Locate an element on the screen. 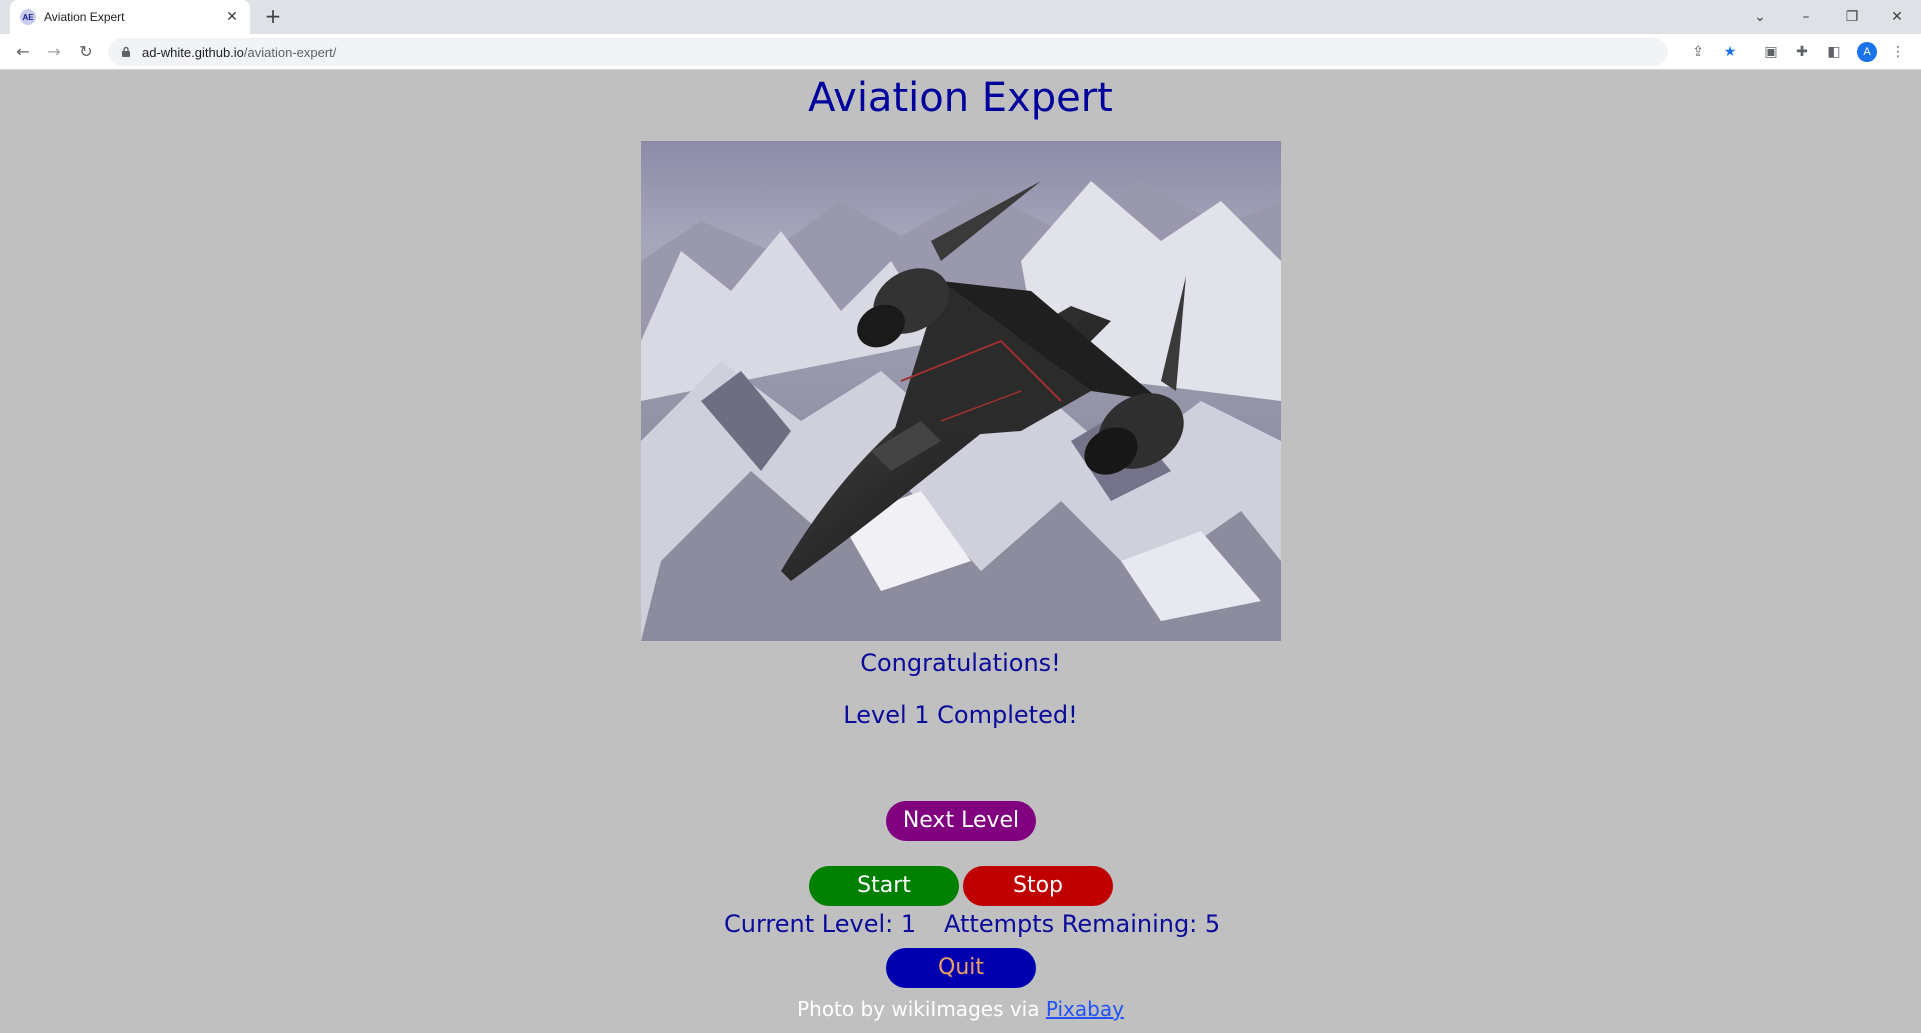 Image resolution: width=1921 pixels, height=1033 pixels. photo-credit: Photo by wikiImages via Pixabay is located at coordinates (960, 1009).